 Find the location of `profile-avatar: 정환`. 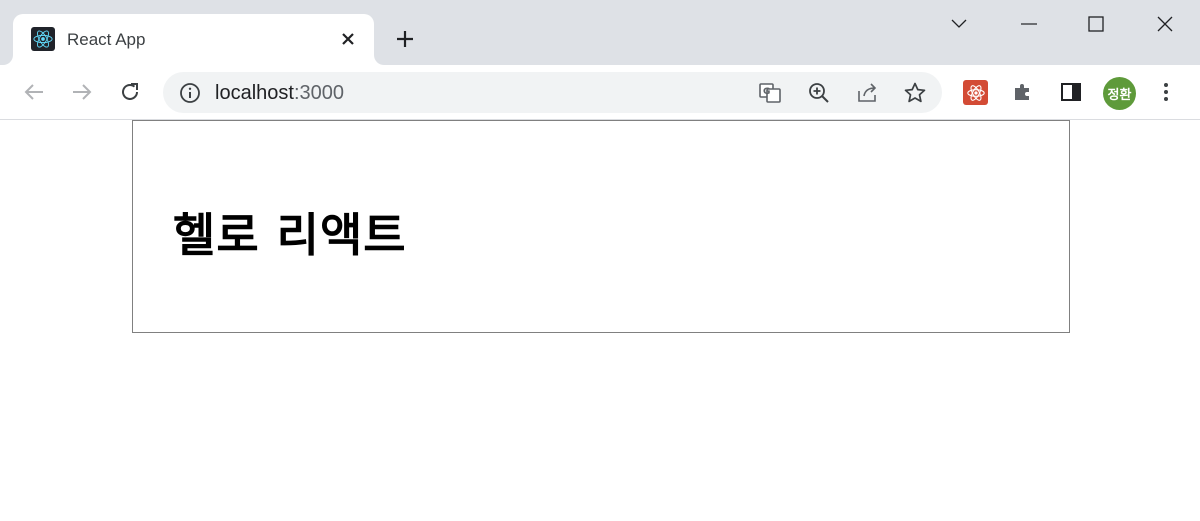

profile-avatar: 정환 is located at coordinates (1119, 93).